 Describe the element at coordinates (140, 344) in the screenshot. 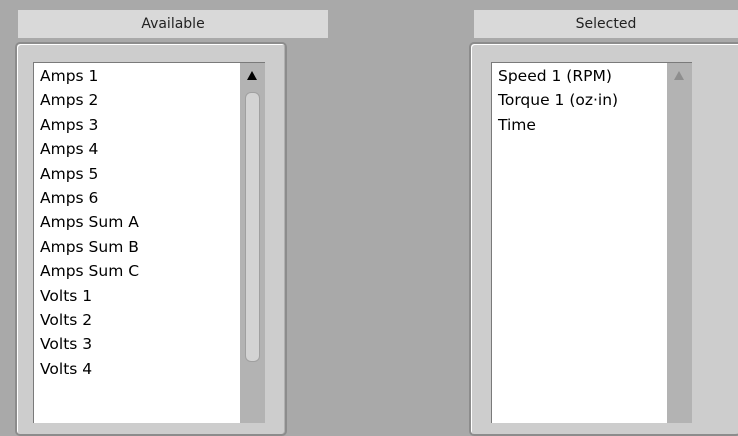

I see `list-item: Volts 3` at that location.